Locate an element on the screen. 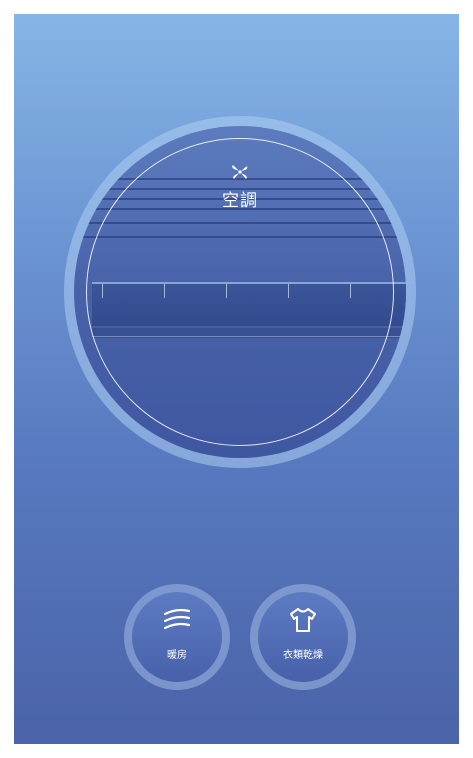 Image resolution: width=473 pixels, height=758 pixels. ac-louver is located at coordinates (249, 310).